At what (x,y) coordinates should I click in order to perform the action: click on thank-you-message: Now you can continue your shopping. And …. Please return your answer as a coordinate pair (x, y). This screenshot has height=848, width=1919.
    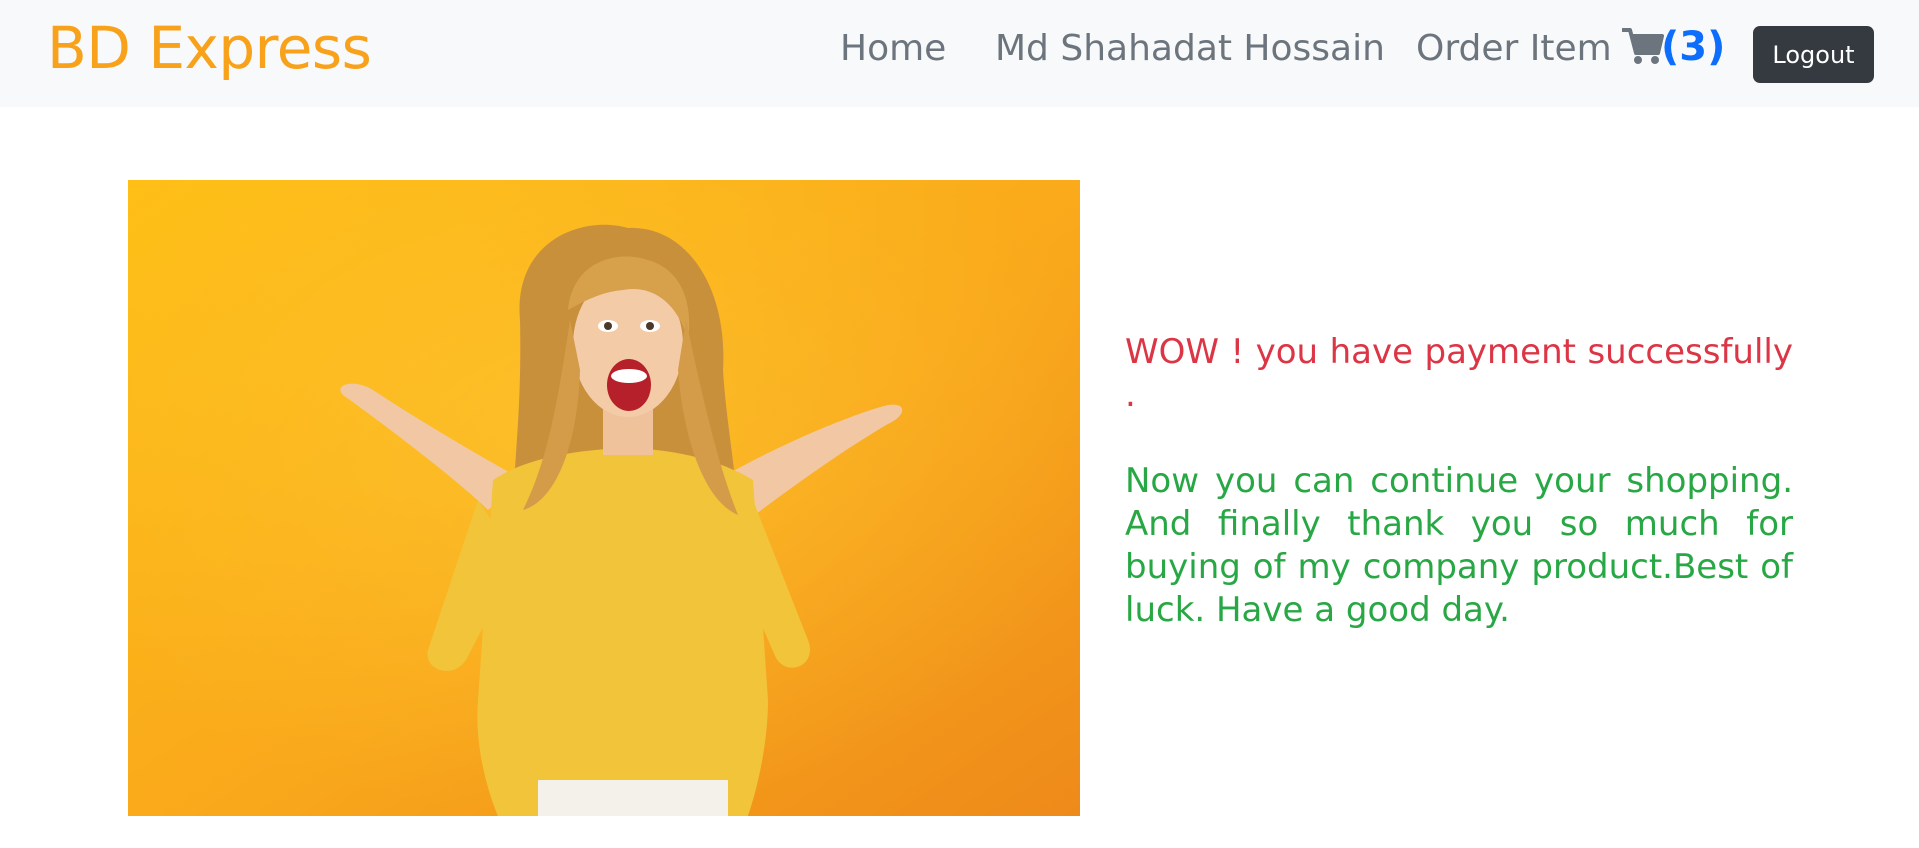
    Looking at the image, I should click on (1459, 545).